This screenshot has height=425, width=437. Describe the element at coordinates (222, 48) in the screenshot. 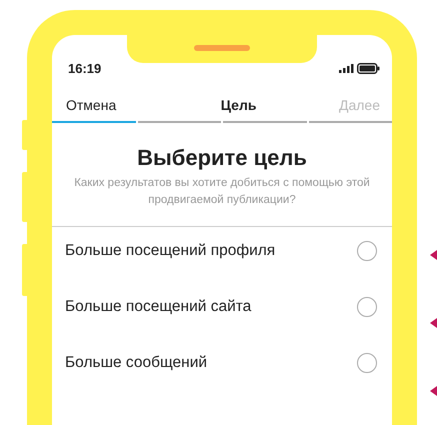

I see `speaker-icon` at that location.